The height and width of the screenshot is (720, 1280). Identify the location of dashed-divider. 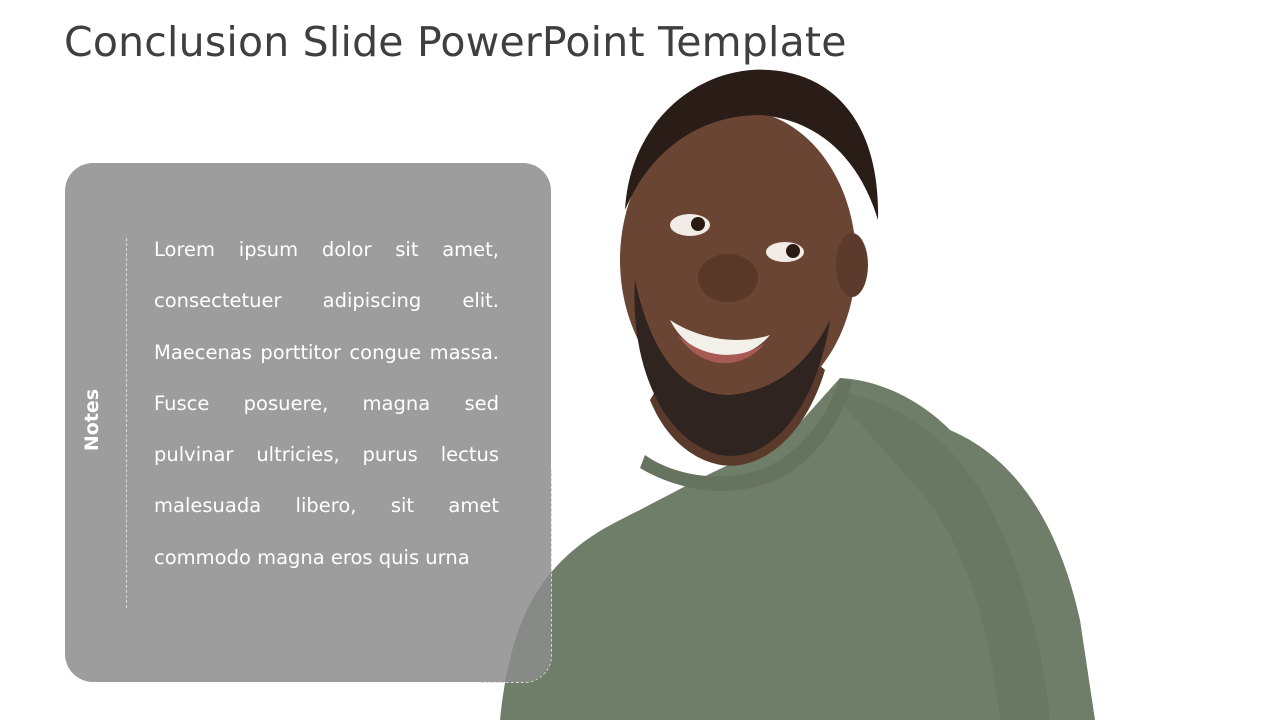
(126, 423).